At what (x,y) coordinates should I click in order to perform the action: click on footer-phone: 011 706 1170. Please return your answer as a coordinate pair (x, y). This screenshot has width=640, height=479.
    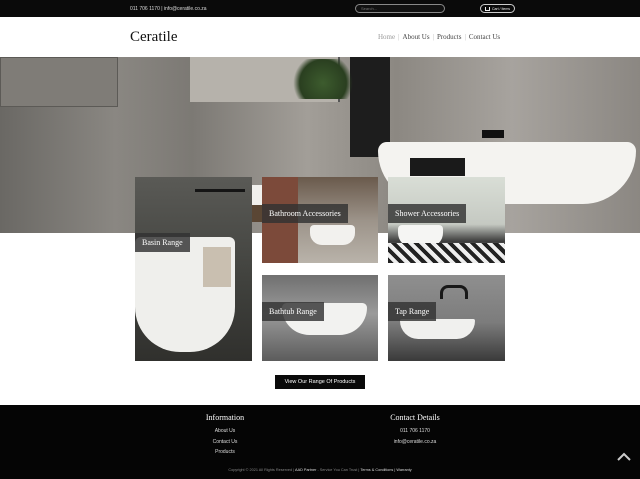
    Looking at the image, I should click on (415, 431).